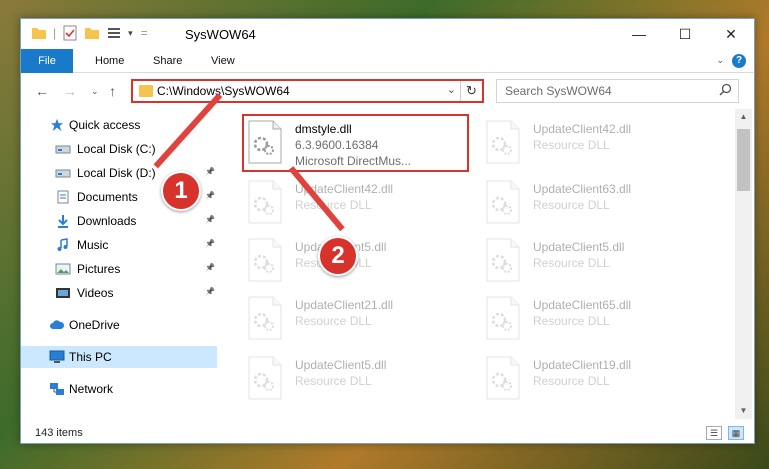  What do you see at coordinates (597, 204) in the screenshot?
I see `file-tile: UpdateClient63.dll Resource DLL` at bounding box center [597, 204].